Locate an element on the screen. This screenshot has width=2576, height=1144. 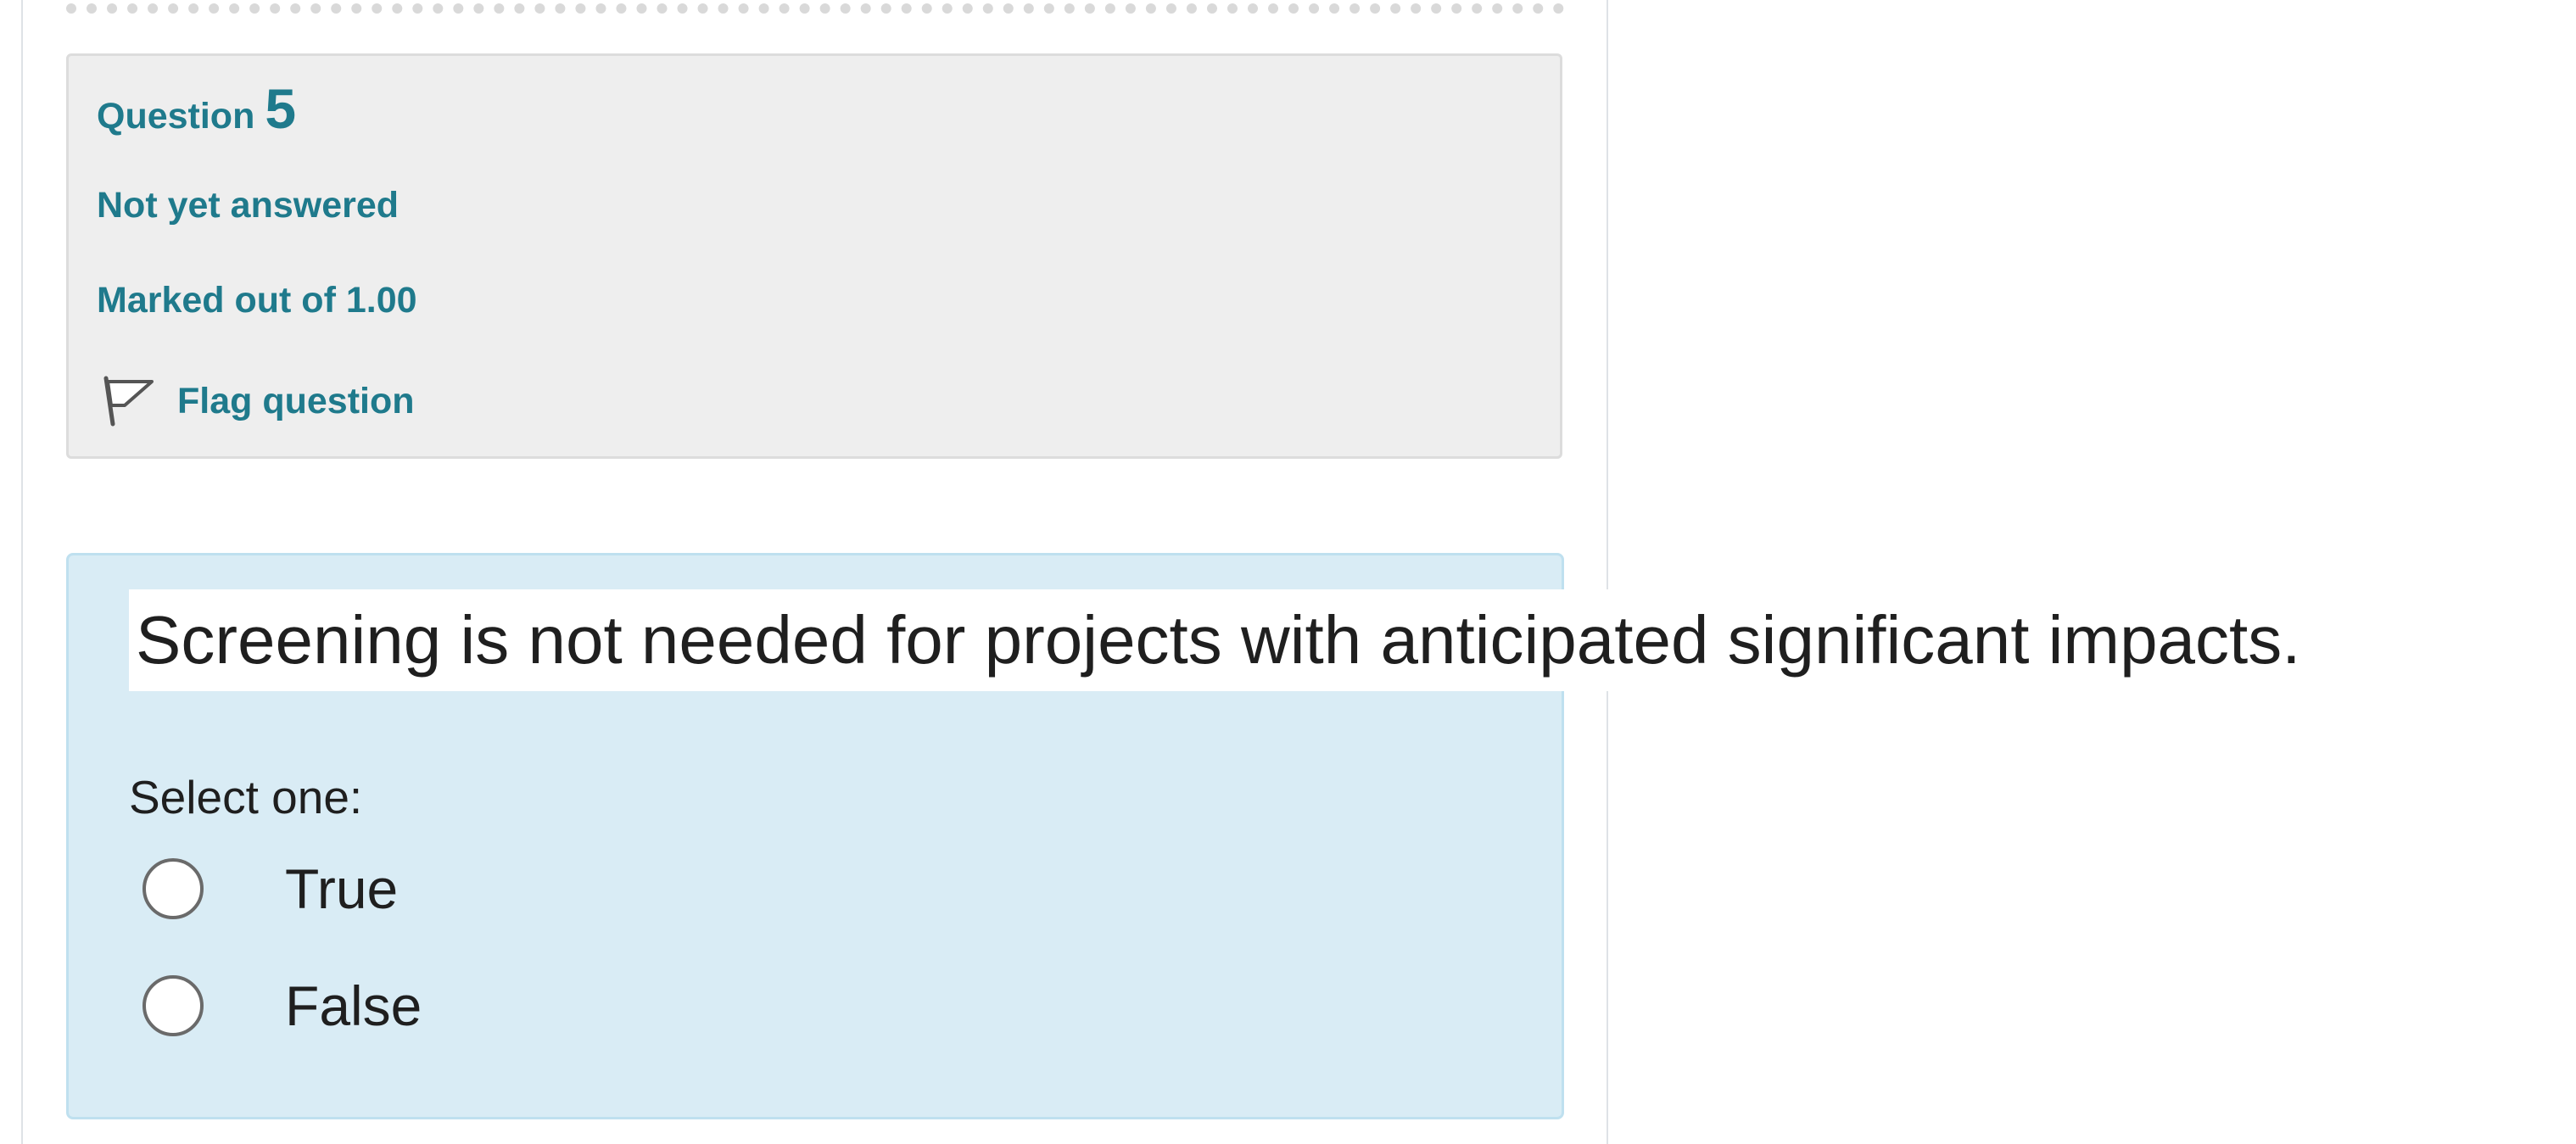
flag-question-button: Flag question is located at coordinates (258, 401).